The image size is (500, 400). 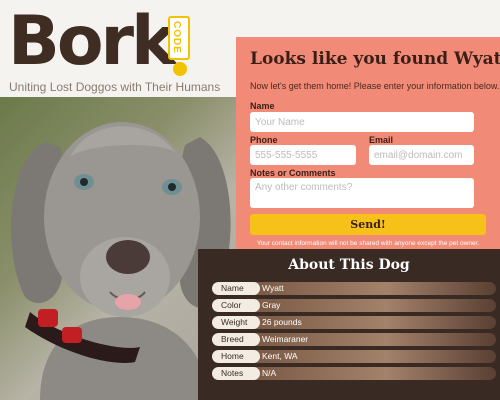 What do you see at coordinates (374, 356) in the screenshot?
I see `about-value: Kent, WA` at bounding box center [374, 356].